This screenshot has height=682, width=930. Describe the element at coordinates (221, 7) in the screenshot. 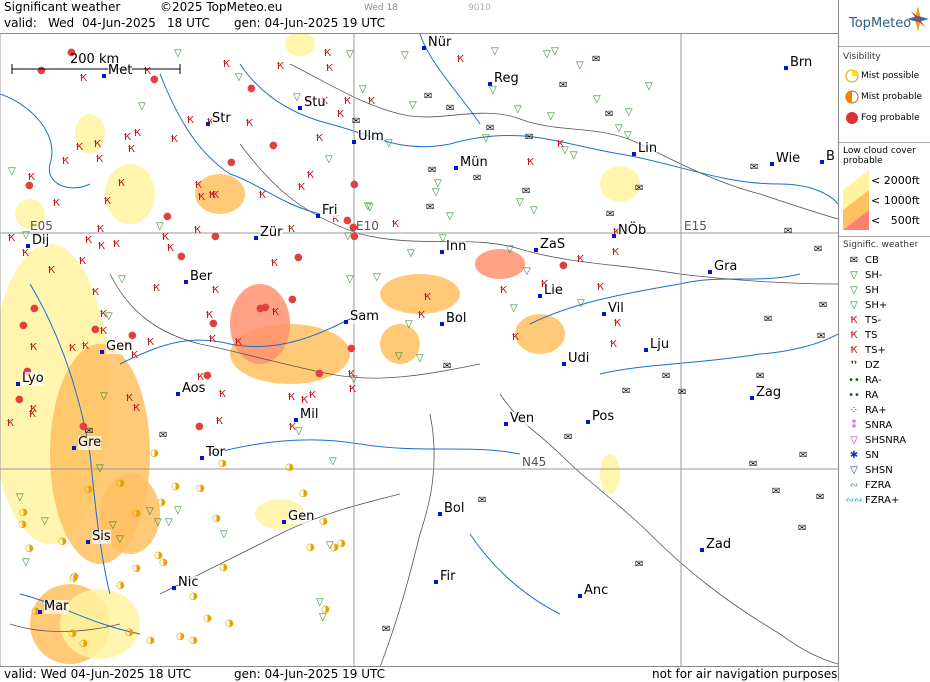

I see `copyright: ©2025 TopMeteo.eu` at that location.